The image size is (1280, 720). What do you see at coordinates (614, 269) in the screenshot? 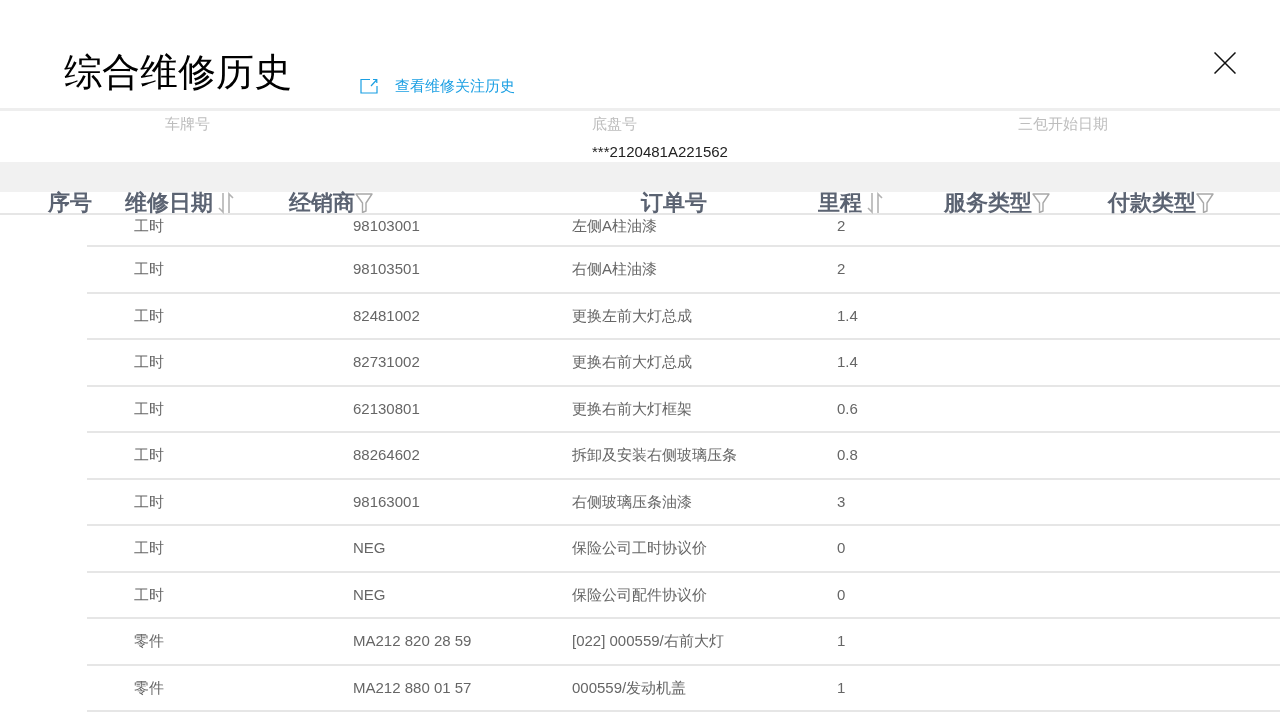
I see `table-cell: 右侧A柱油漆` at bounding box center [614, 269].